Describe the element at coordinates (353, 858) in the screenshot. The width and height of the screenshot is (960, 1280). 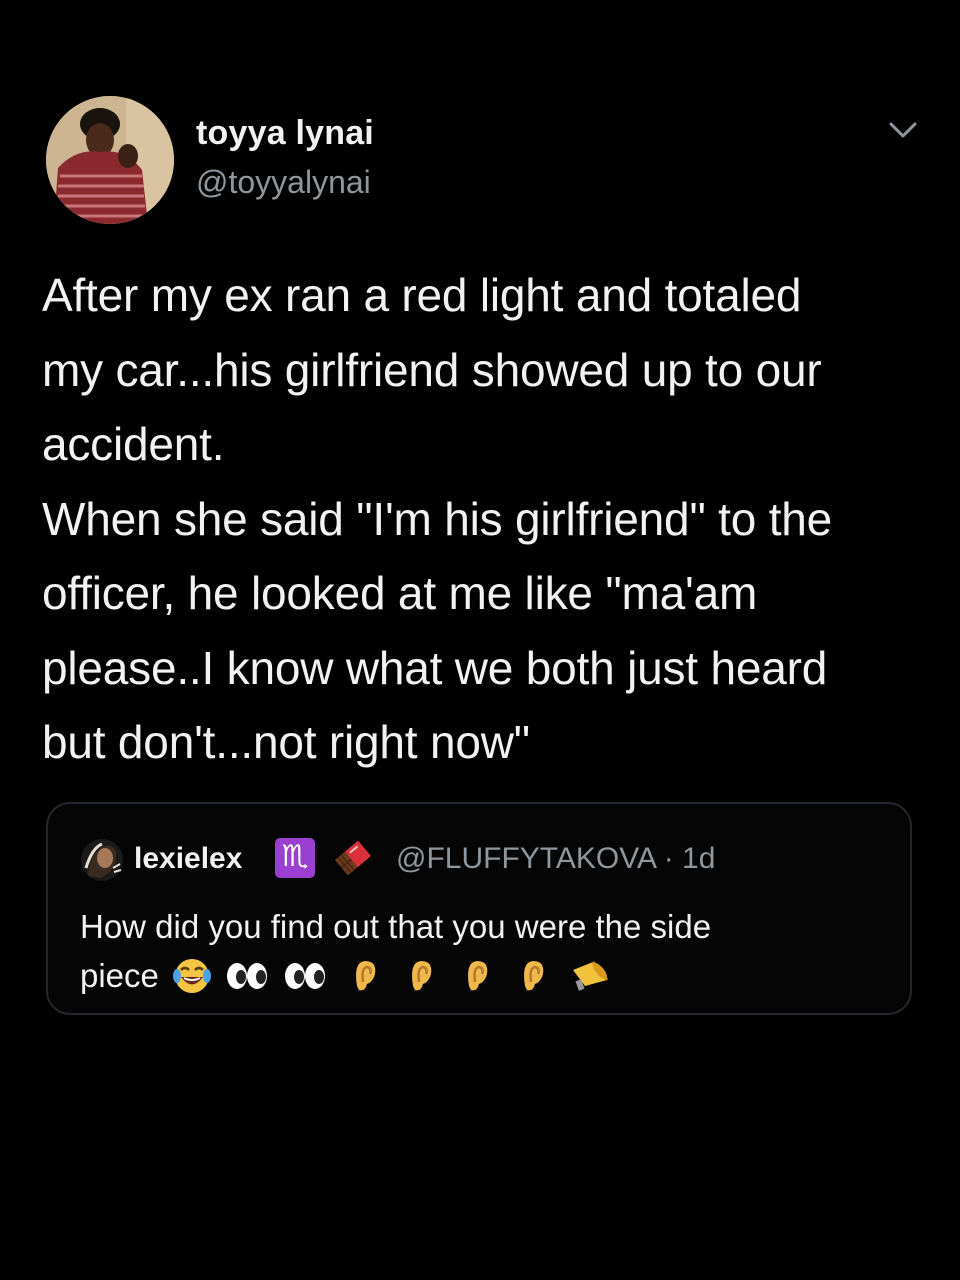
I see `chocolate-bar-icon` at that location.